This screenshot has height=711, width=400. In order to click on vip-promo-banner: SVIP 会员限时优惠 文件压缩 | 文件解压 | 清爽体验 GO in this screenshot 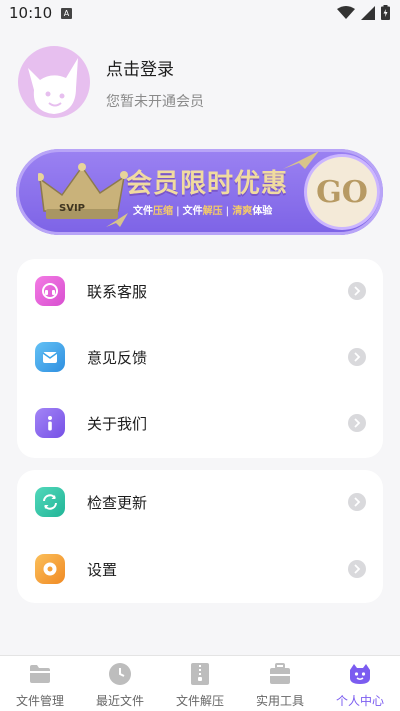, I will do `click(199, 192)`.